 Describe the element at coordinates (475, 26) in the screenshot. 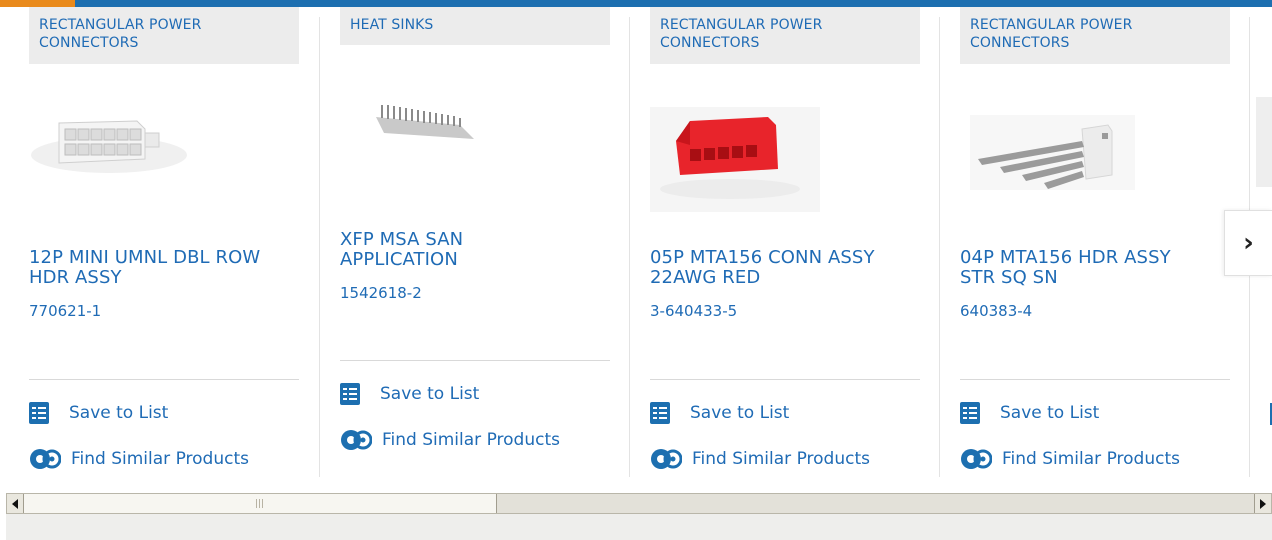

I see `product-category: HEAT SINKS` at that location.